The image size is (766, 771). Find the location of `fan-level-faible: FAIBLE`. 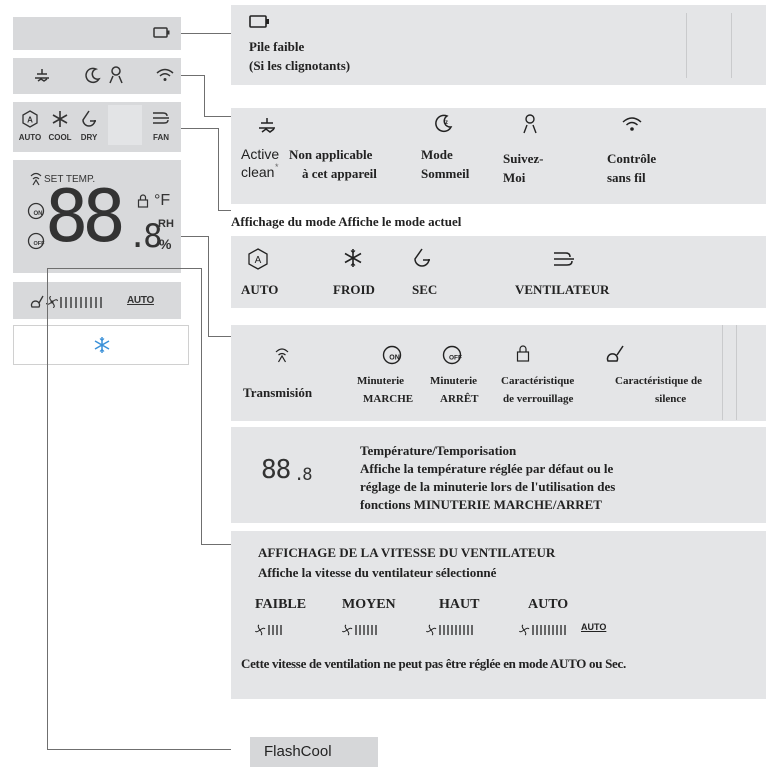

fan-level-faible: FAIBLE is located at coordinates (281, 604).